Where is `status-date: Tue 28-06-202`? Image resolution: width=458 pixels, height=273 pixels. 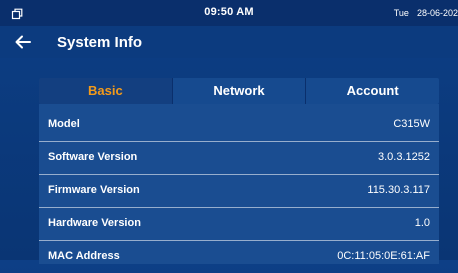
status-date: Tue 28-06-202 is located at coordinates (426, 13).